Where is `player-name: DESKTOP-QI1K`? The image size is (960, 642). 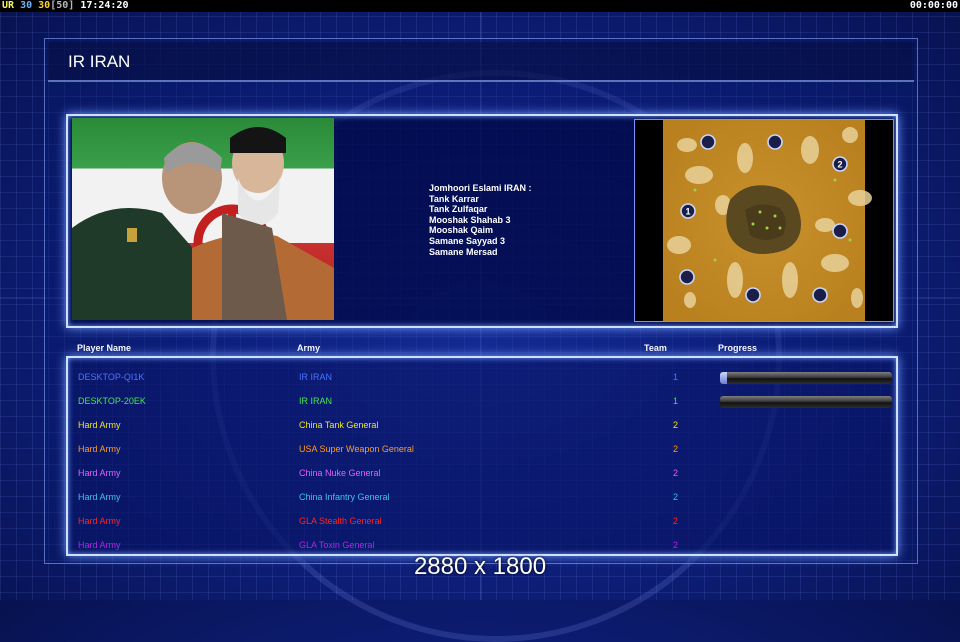
player-name: DESKTOP-QI1K is located at coordinates (111, 377).